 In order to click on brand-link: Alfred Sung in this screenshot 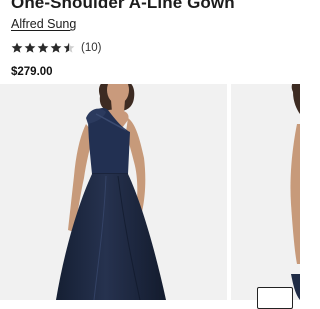, I will do `click(43, 24)`.